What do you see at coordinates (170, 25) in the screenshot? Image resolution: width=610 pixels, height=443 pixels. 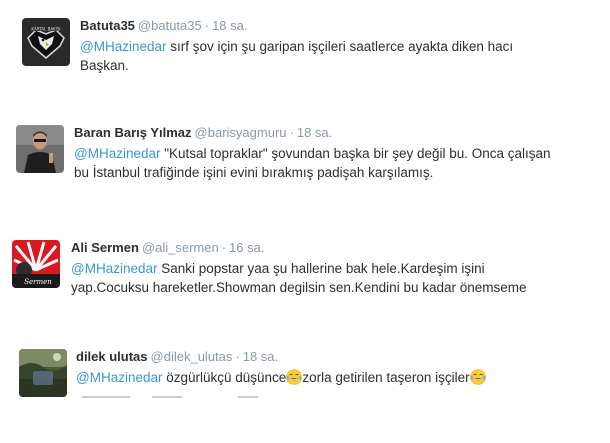 I see `user-handle: @batuta35` at bounding box center [170, 25].